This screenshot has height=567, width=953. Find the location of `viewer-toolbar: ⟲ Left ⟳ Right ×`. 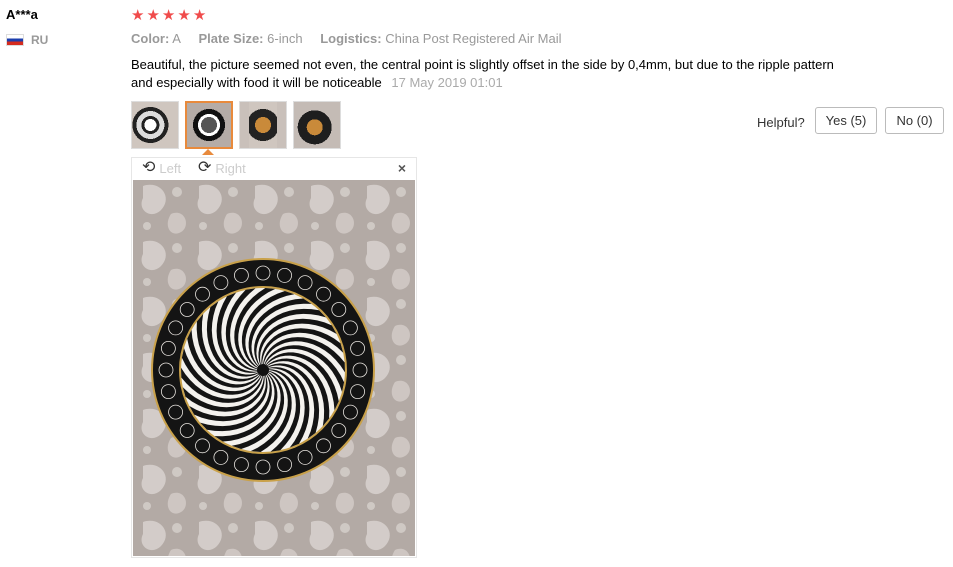

viewer-toolbar: ⟲ Left ⟳ Right × is located at coordinates (274, 169).